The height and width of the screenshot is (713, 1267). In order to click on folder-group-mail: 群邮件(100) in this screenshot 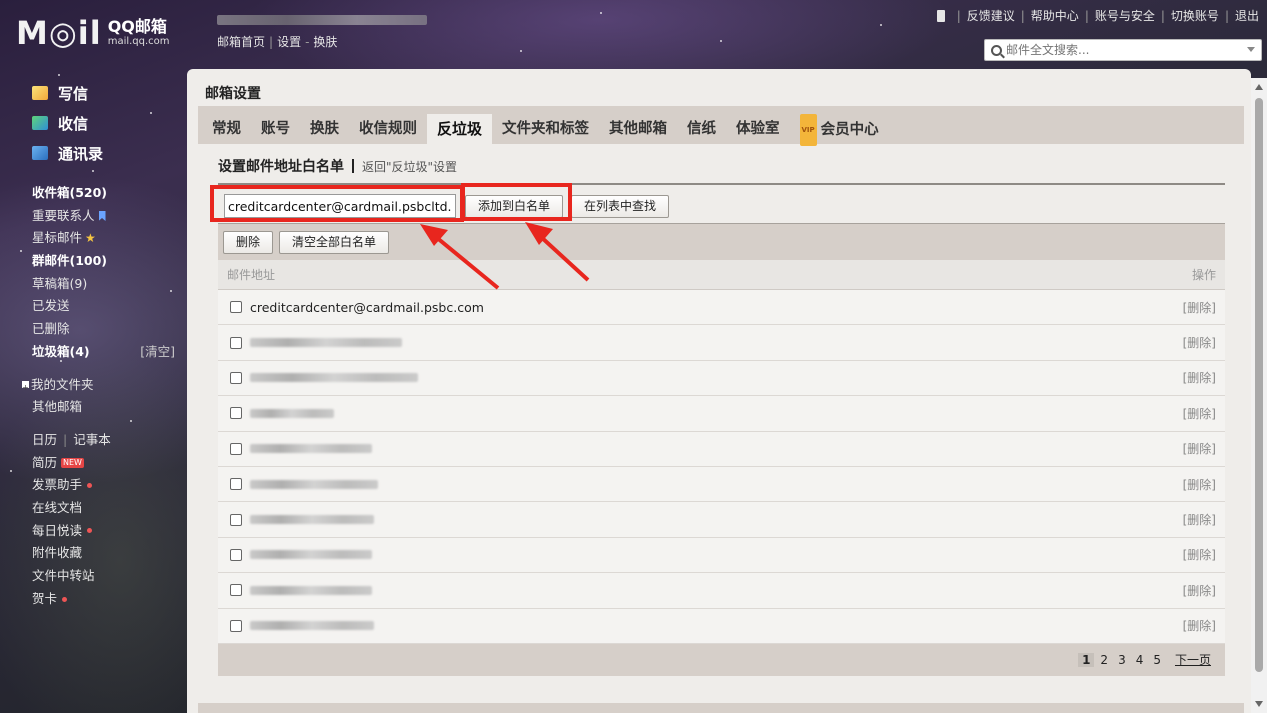, I will do `click(108, 261)`.